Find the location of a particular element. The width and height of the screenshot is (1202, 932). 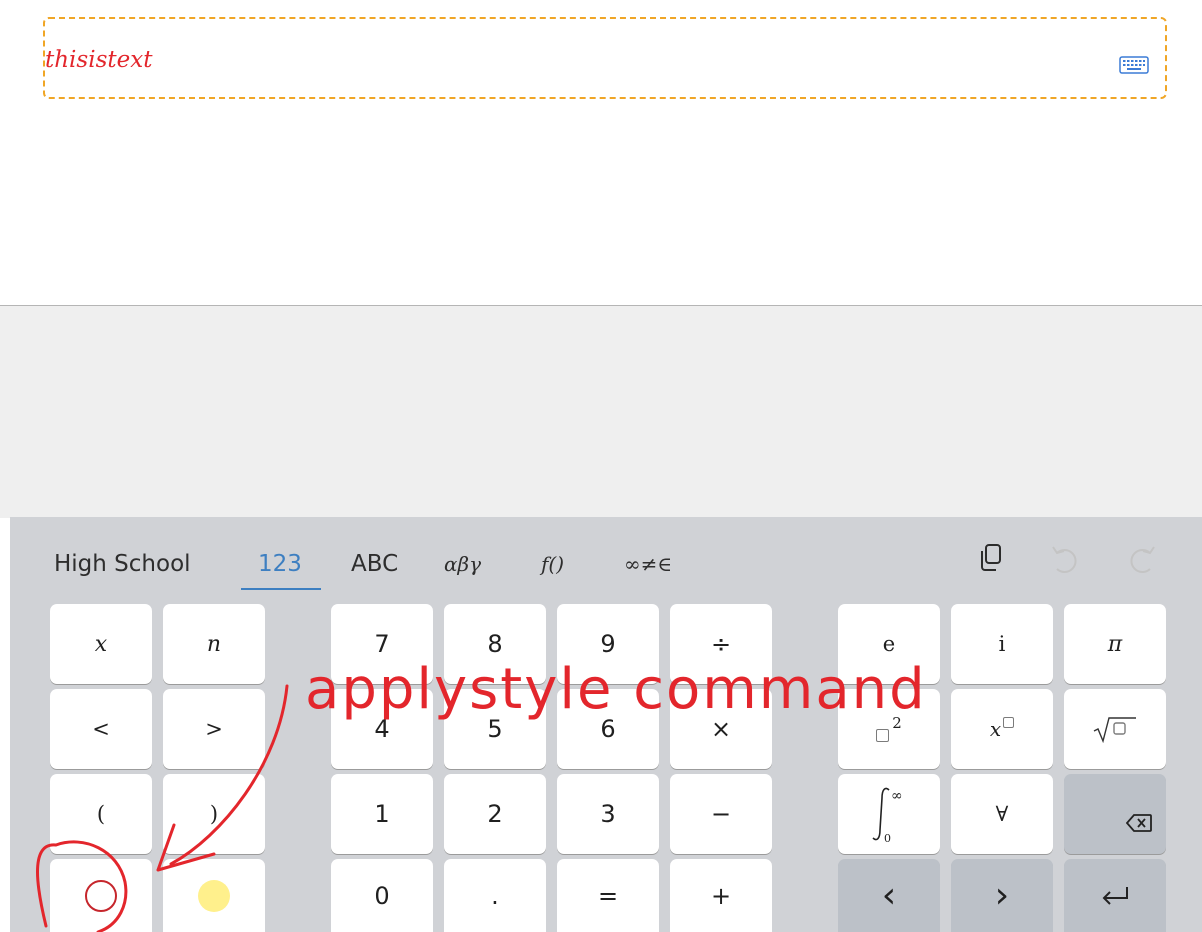

math-field-content: thisistext is located at coordinates (98, 60).